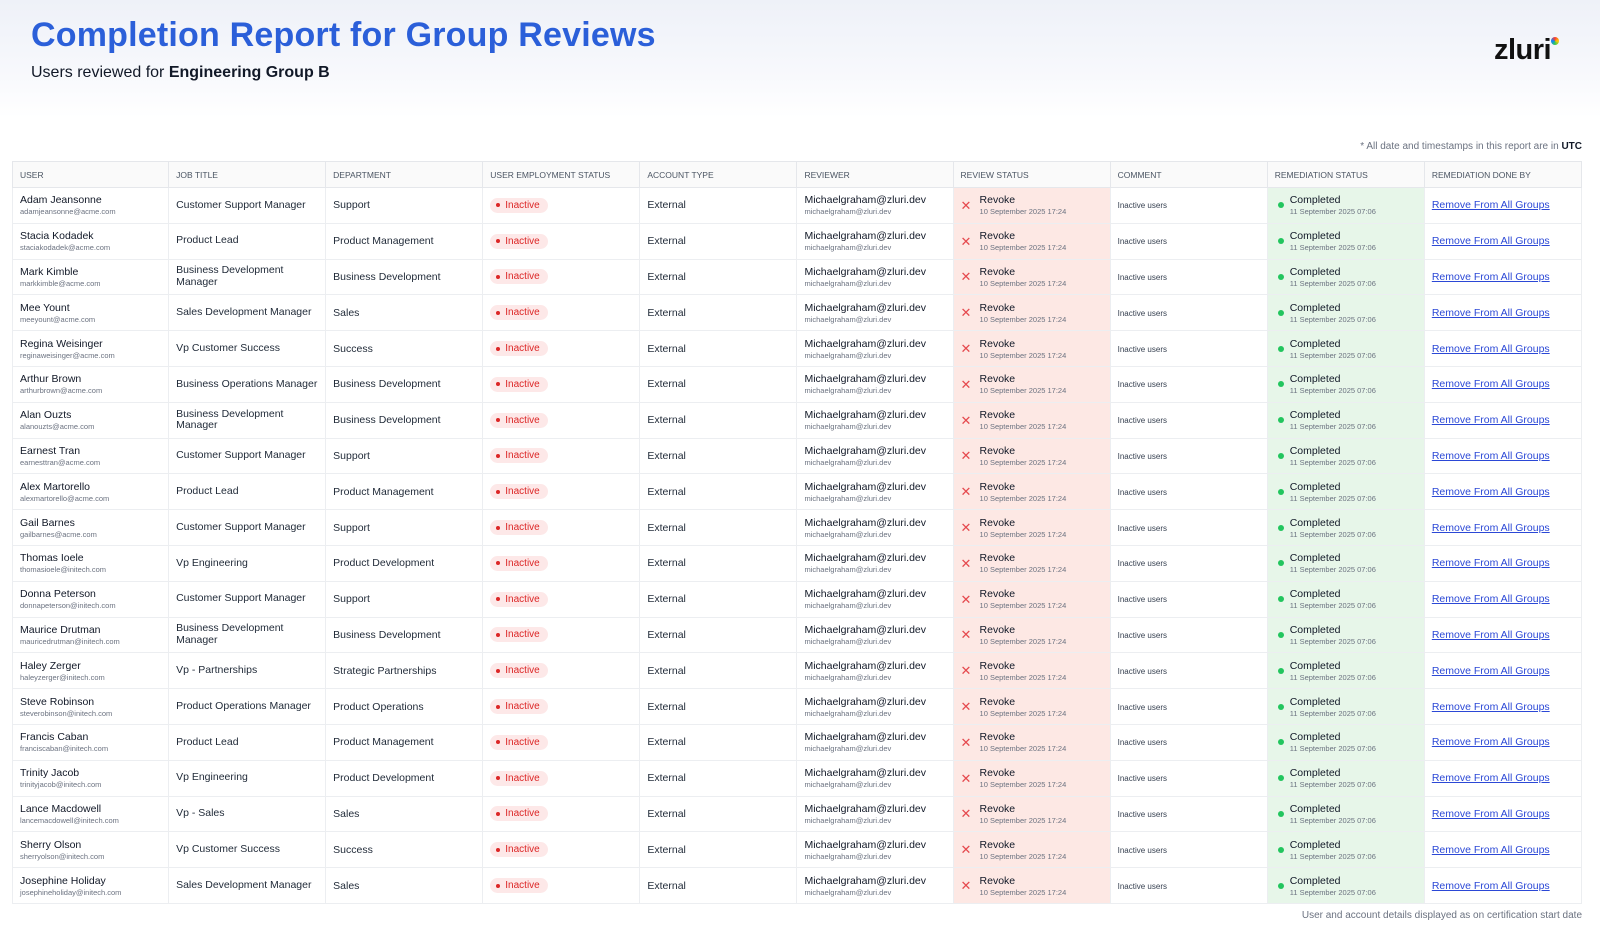 This screenshot has height=943, width=1600. What do you see at coordinates (90, 850) in the screenshot?
I see `user-cell: Sherry Olson sherryolson@initech.com` at bounding box center [90, 850].